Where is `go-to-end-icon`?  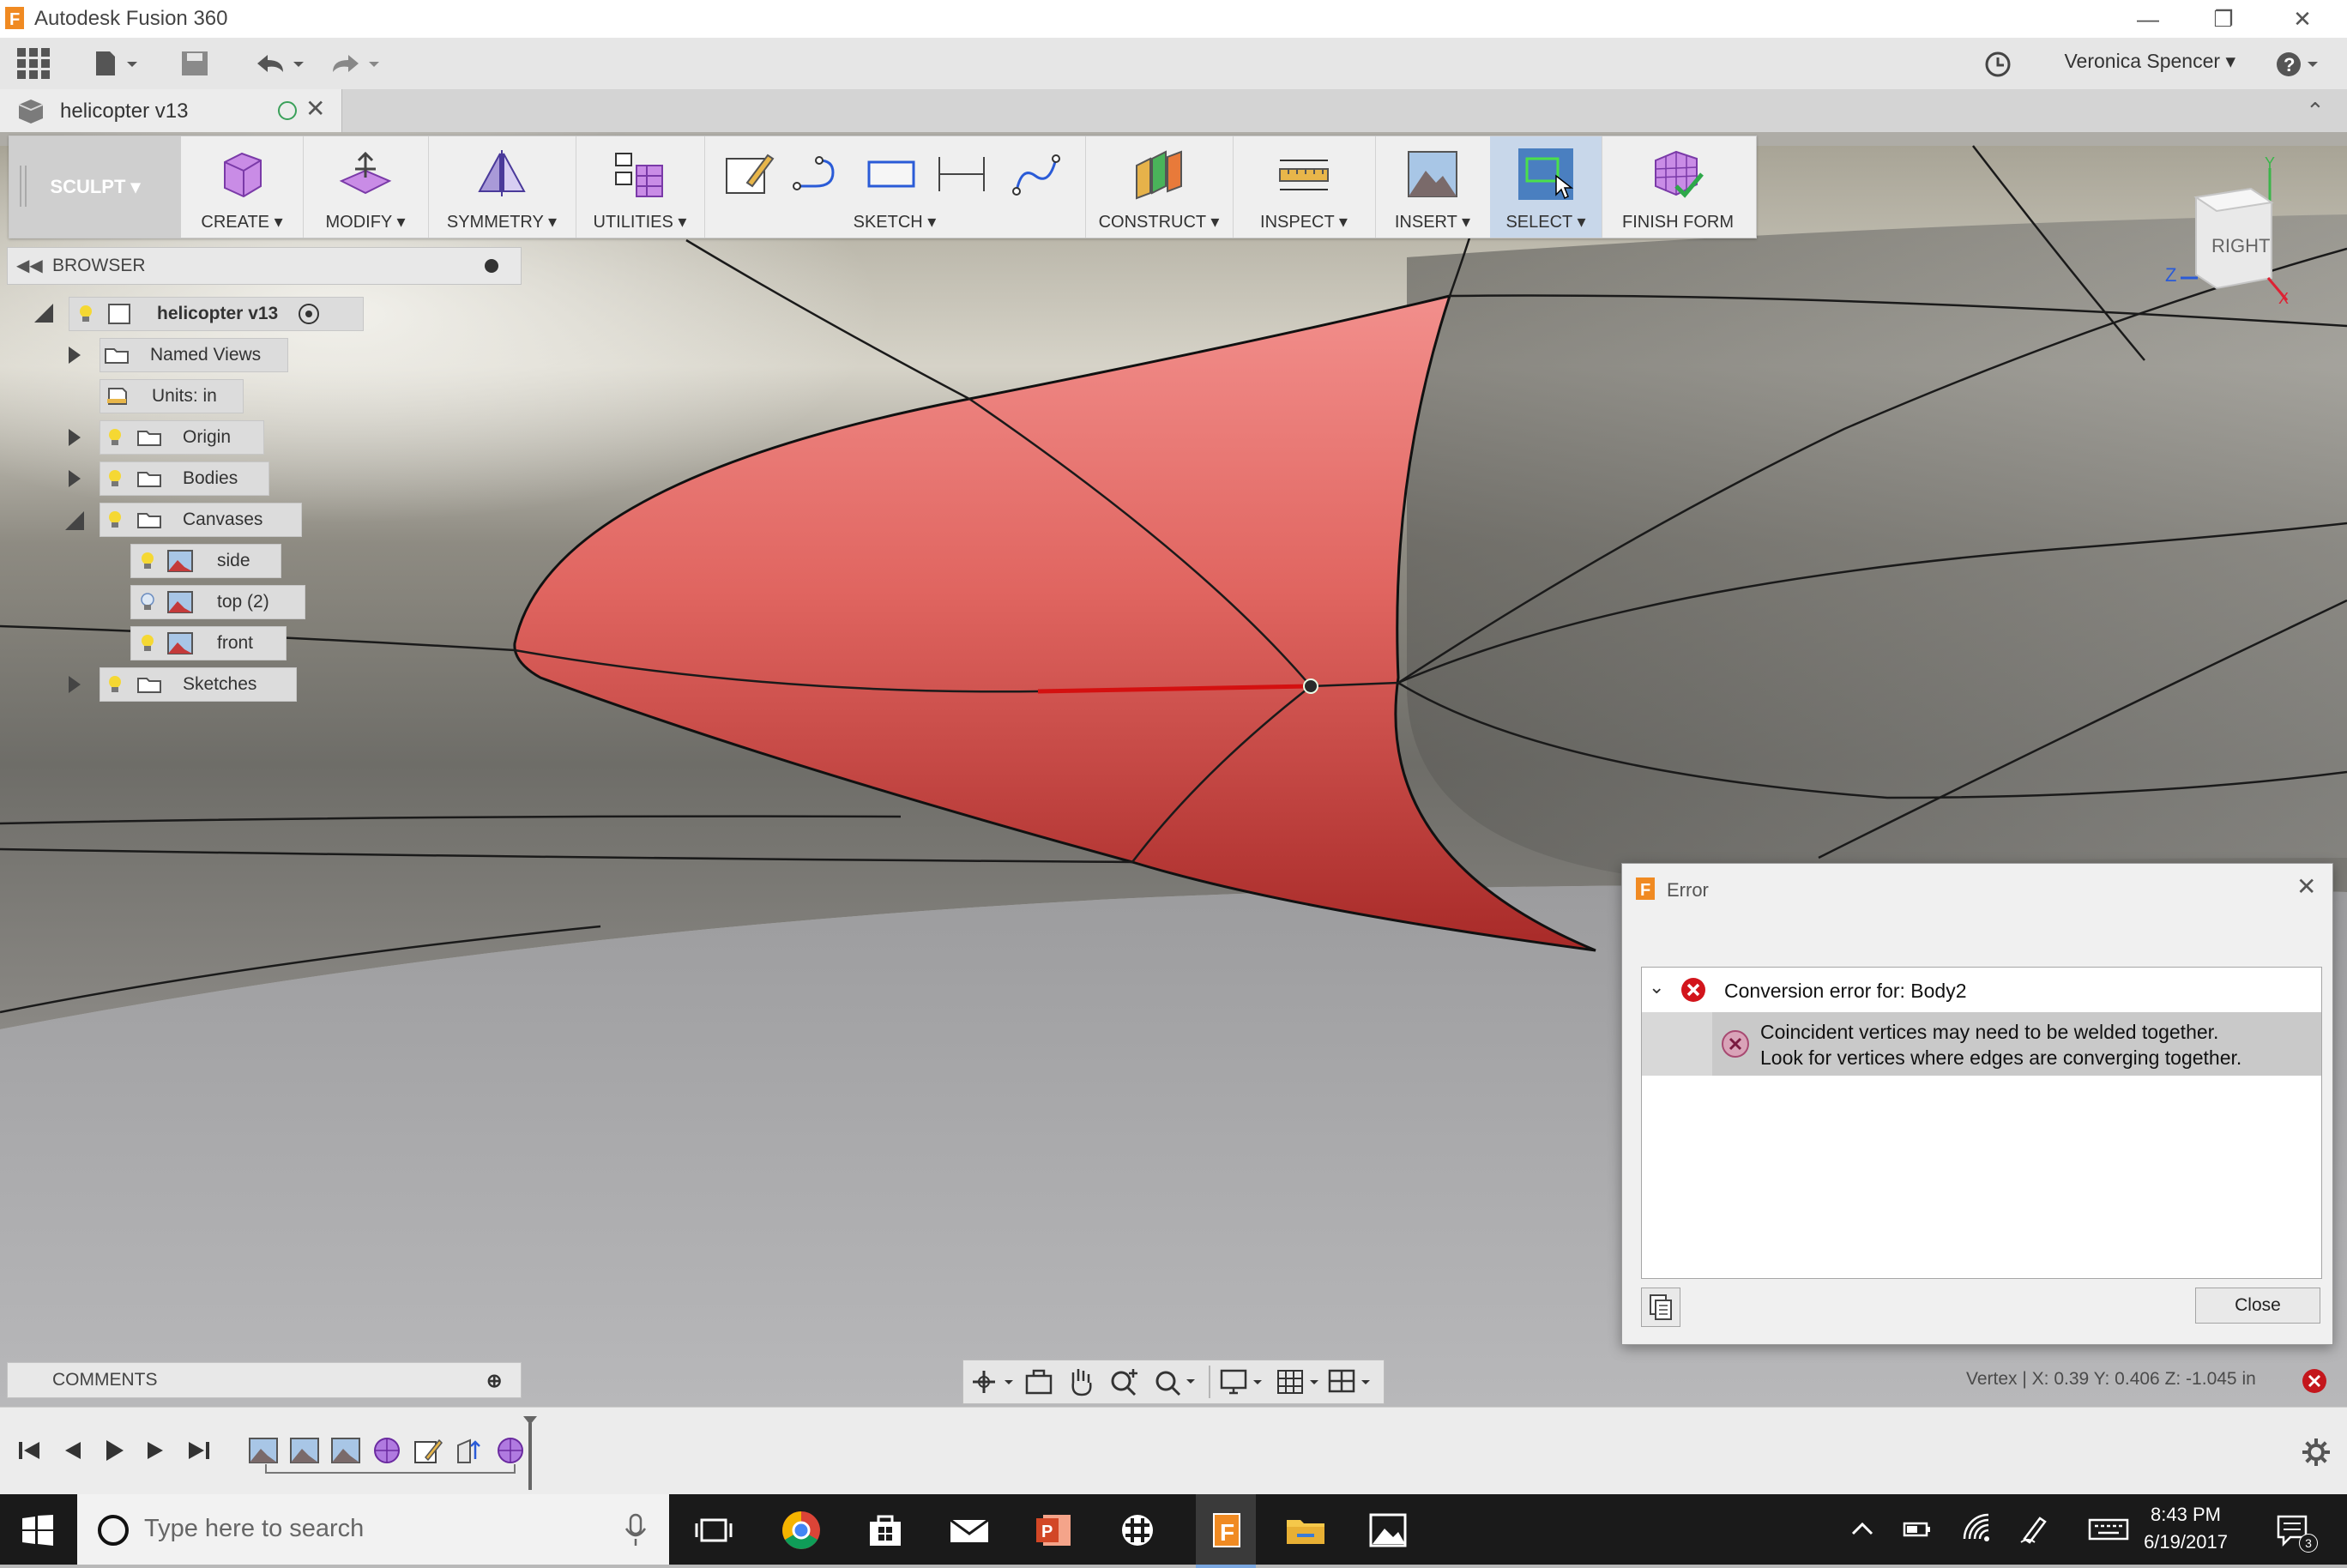 go-to-end-icon is located at coordinates (199, 1450).